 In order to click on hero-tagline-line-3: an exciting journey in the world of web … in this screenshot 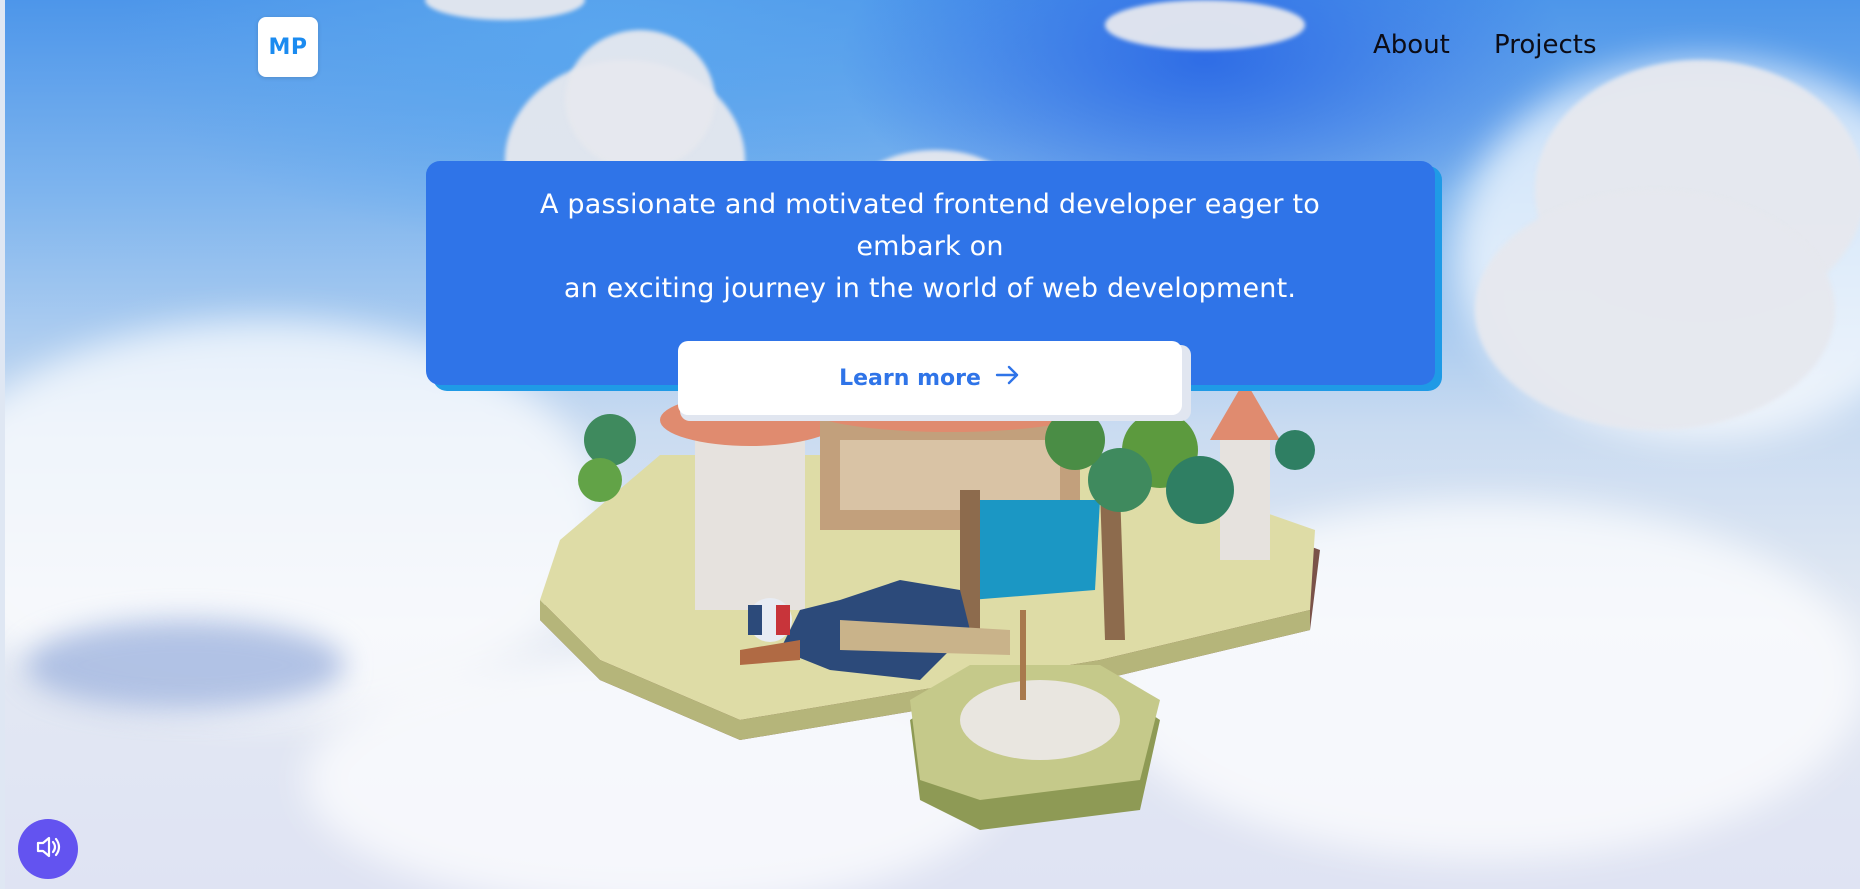, I will do `click(930, 288)`.